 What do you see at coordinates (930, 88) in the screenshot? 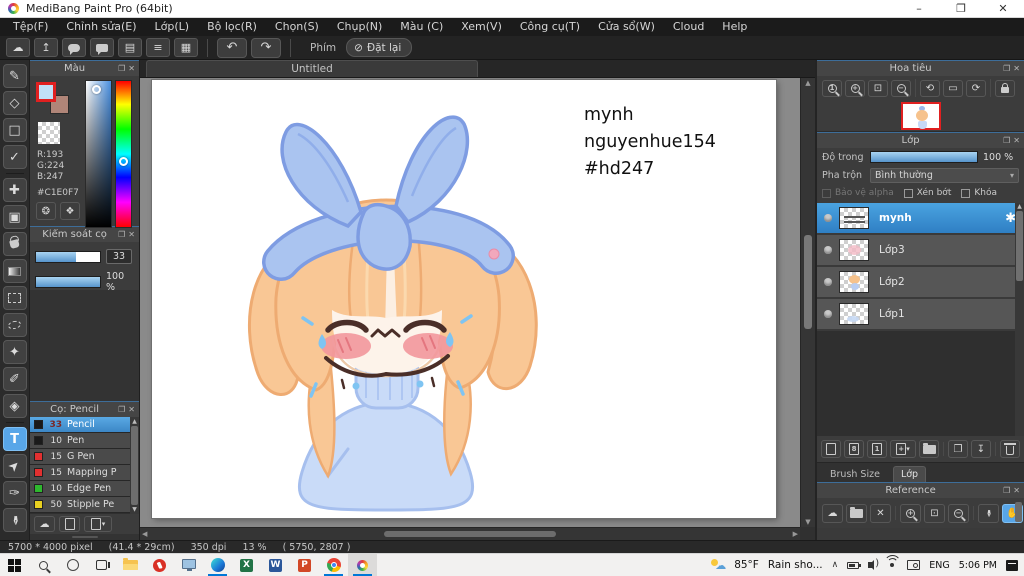
I see `rotate-left-button: ⟲` at bounding box center [930, 88].